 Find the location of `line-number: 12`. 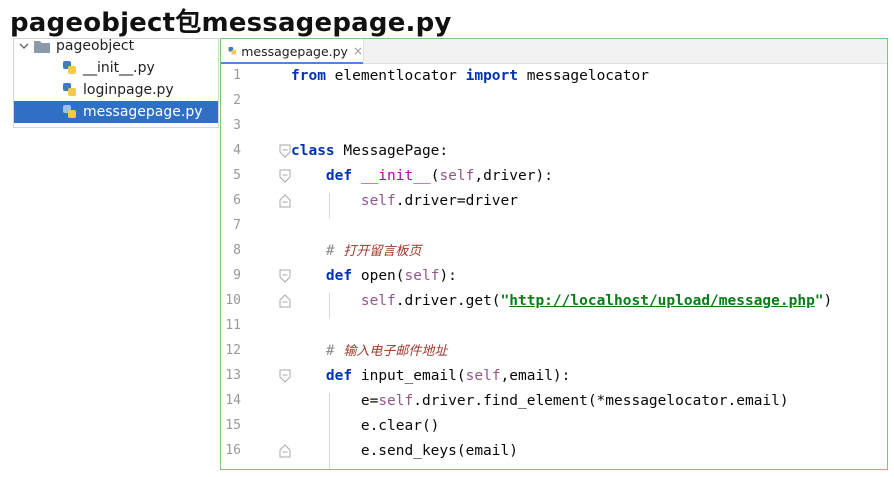

line-number: 12 is located at coordinates (233, 350).